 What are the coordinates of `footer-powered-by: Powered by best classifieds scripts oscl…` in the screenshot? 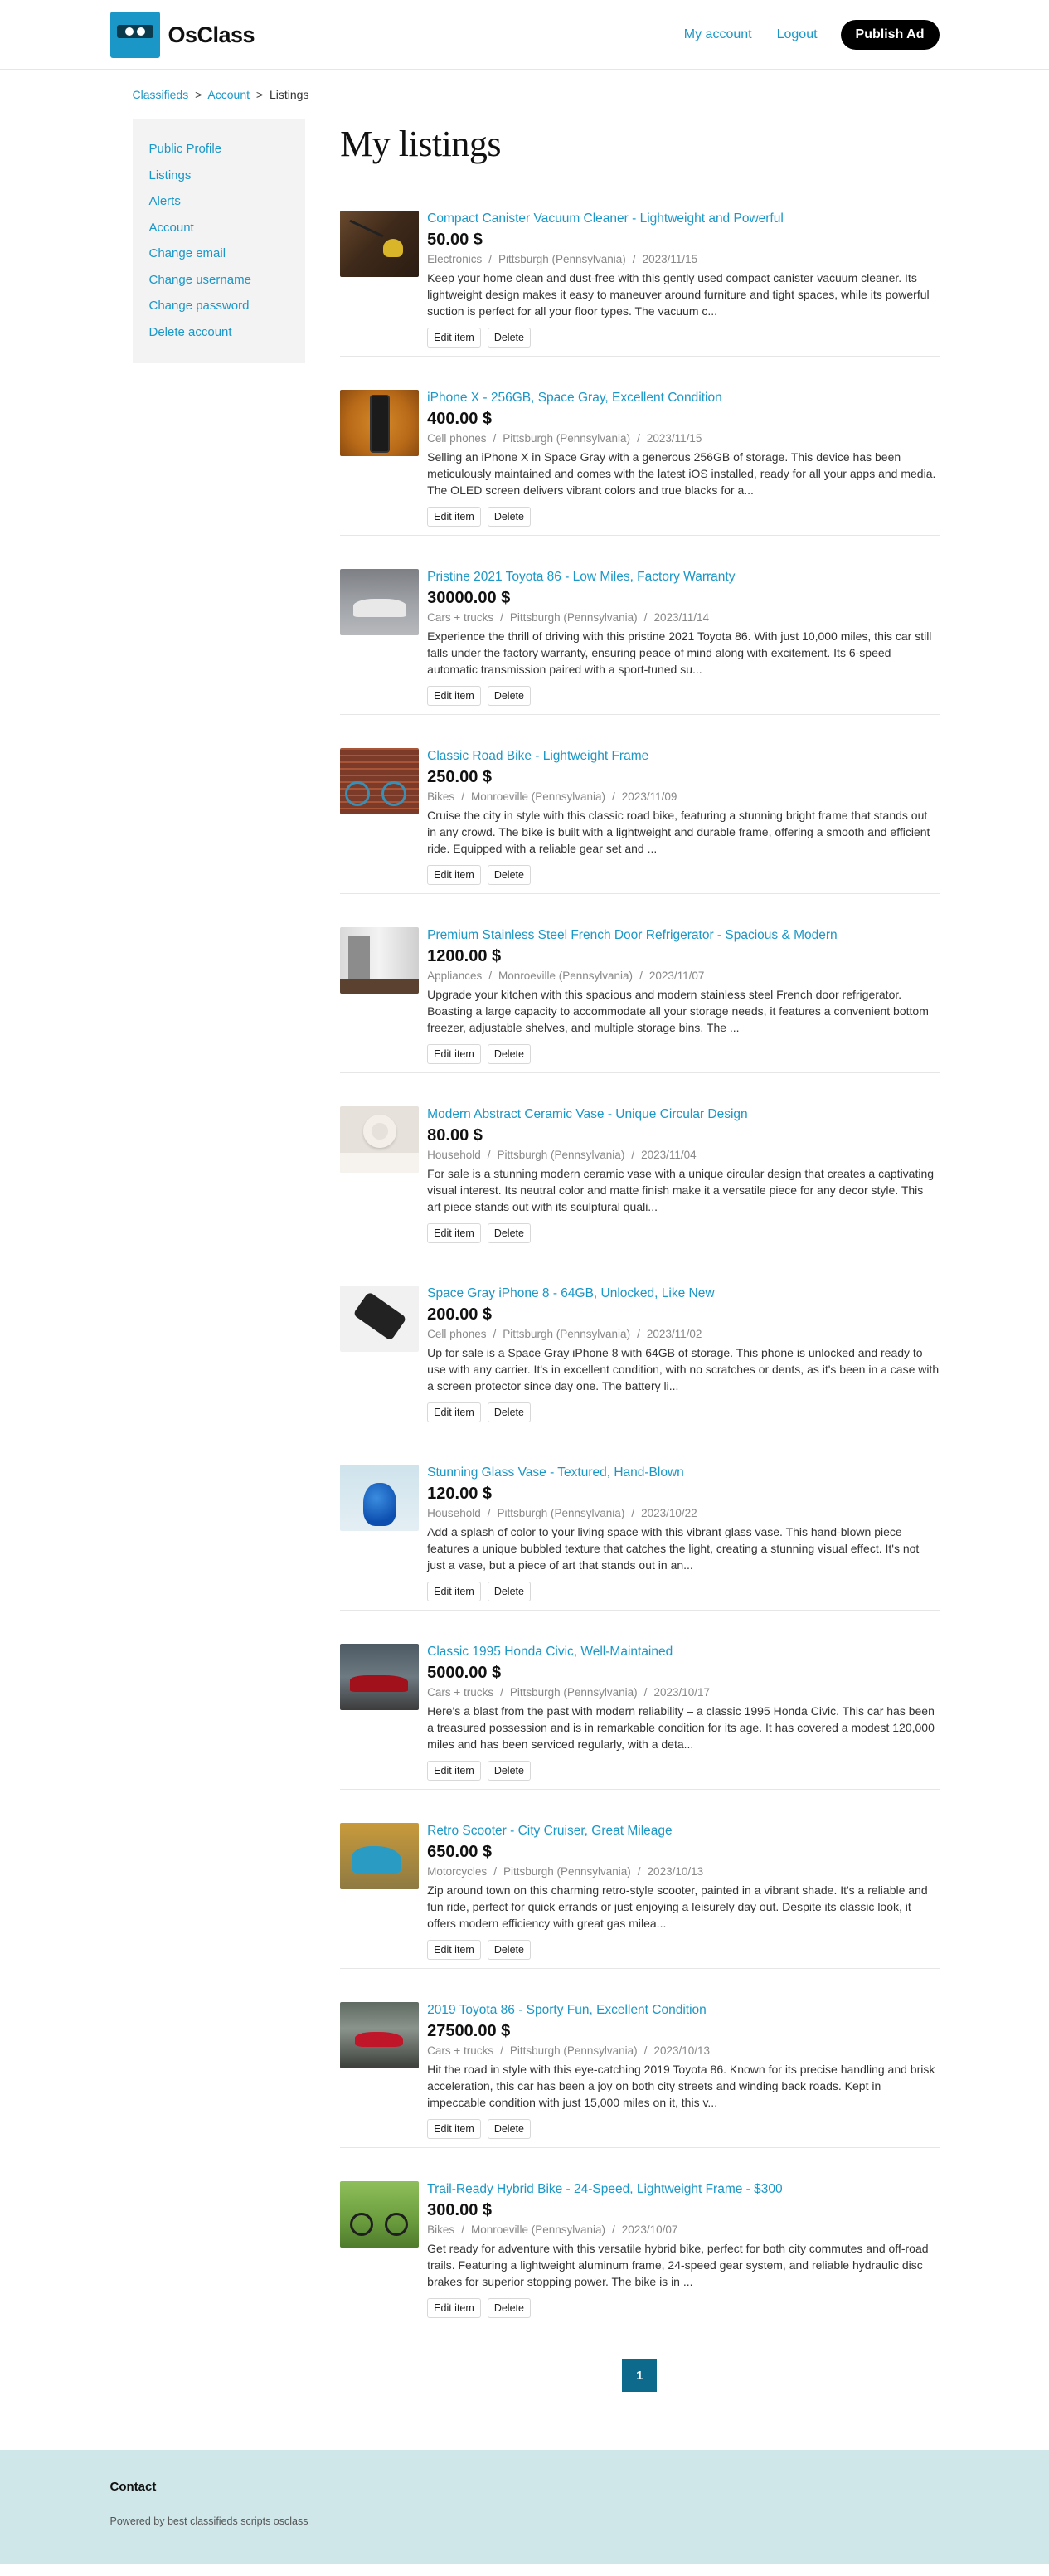 It's located at (525, 2521).